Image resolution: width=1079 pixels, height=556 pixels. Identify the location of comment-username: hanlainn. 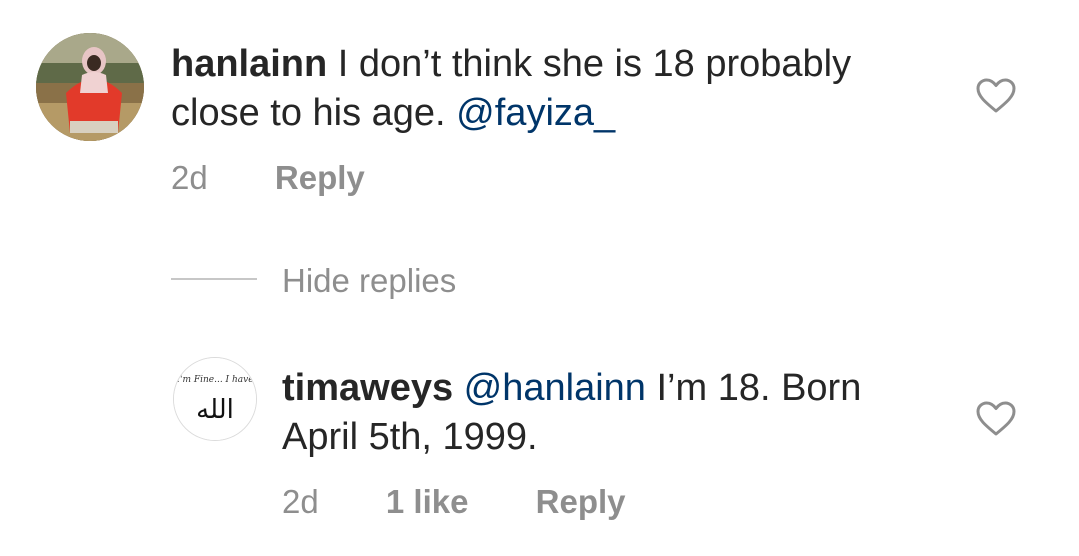
(249, 64).